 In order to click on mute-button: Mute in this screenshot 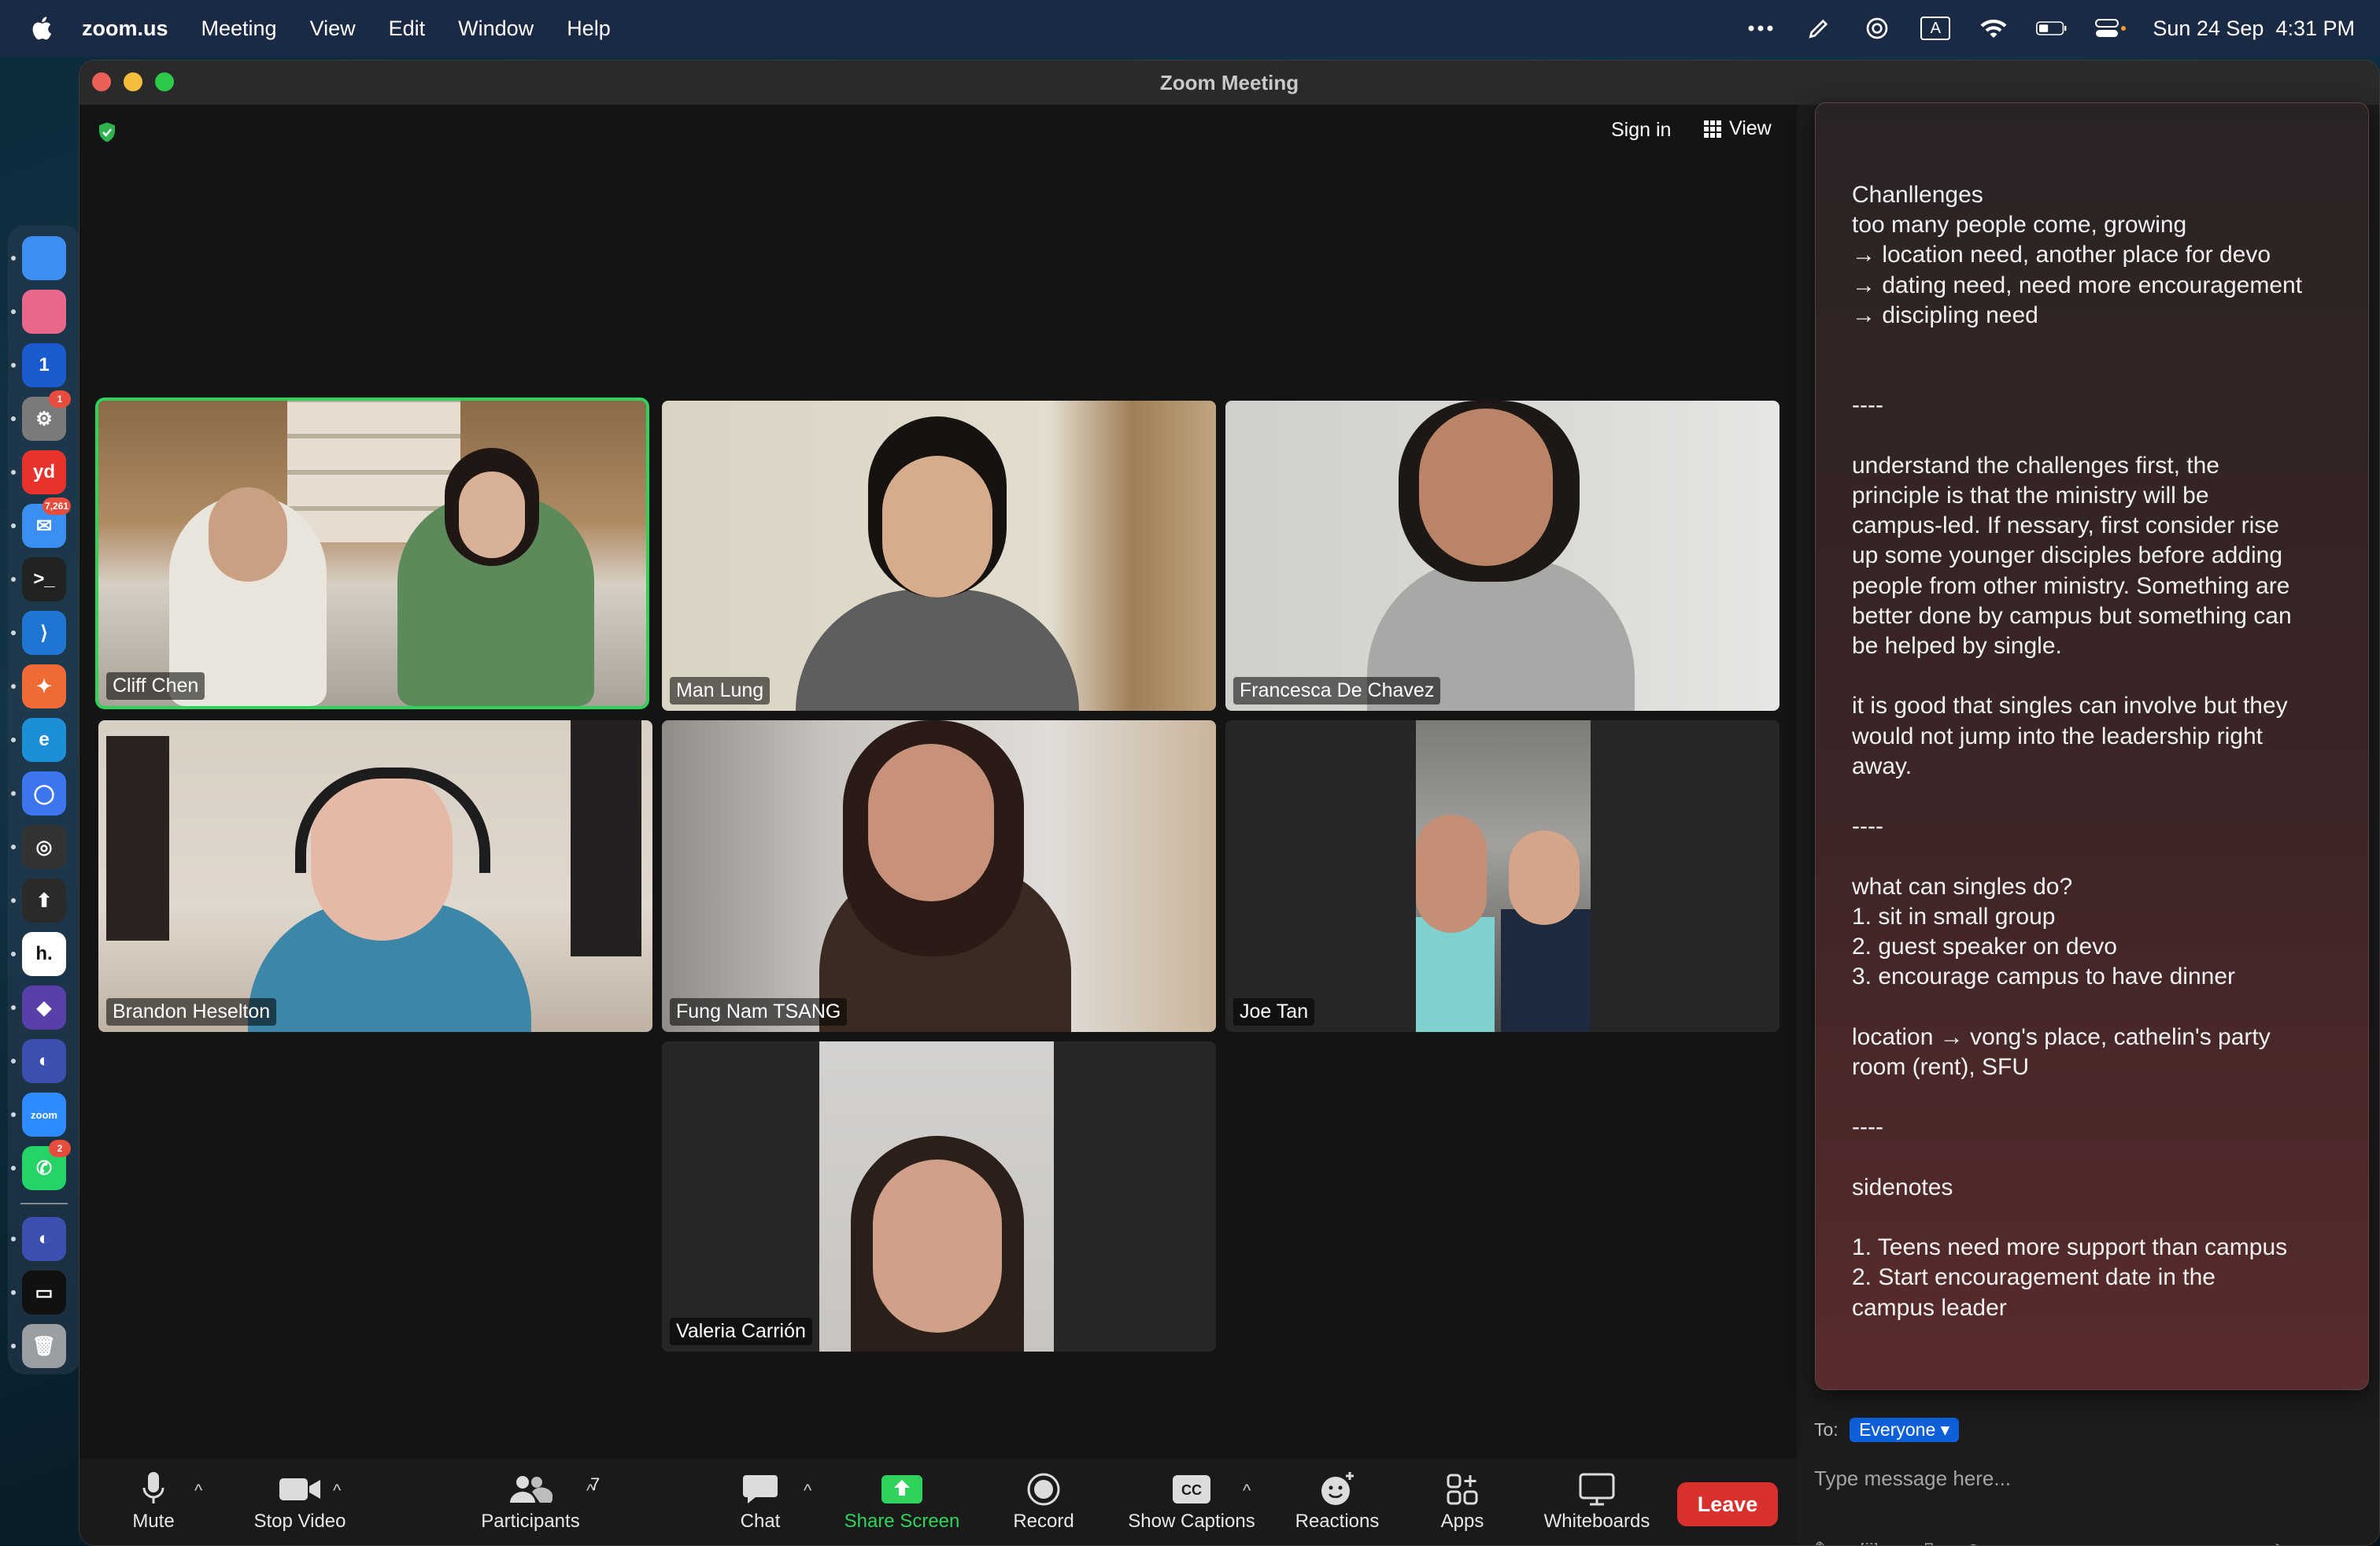, I will do `click(153, 1500)`.